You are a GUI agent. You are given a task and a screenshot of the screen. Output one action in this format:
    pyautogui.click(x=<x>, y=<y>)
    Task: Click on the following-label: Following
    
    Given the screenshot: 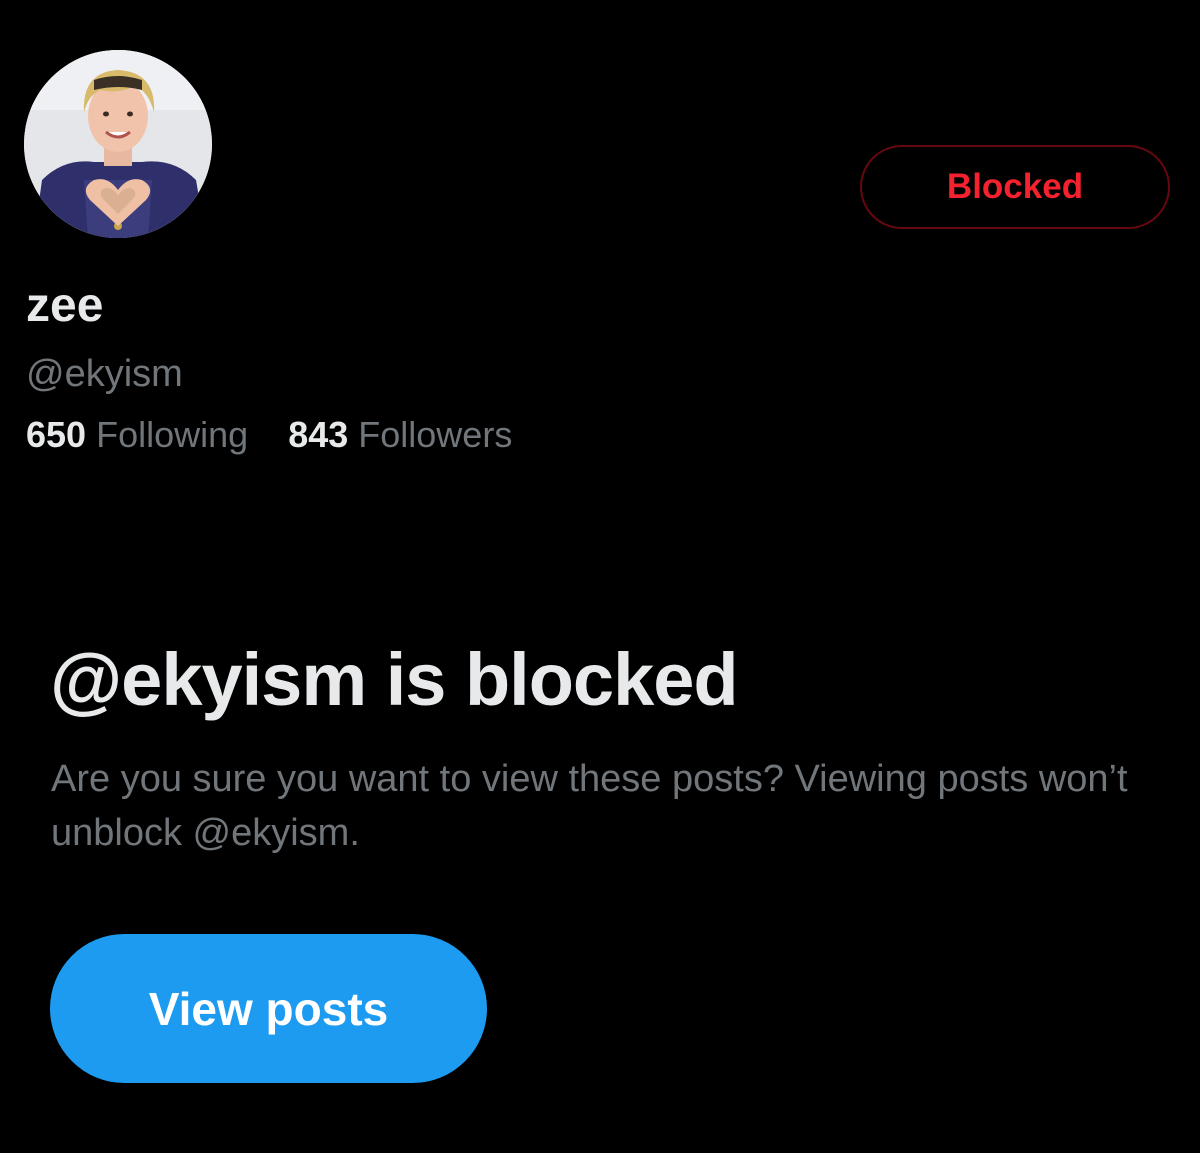 What is the action you would take?
    pyautogui.click(x=172, y=434)
    